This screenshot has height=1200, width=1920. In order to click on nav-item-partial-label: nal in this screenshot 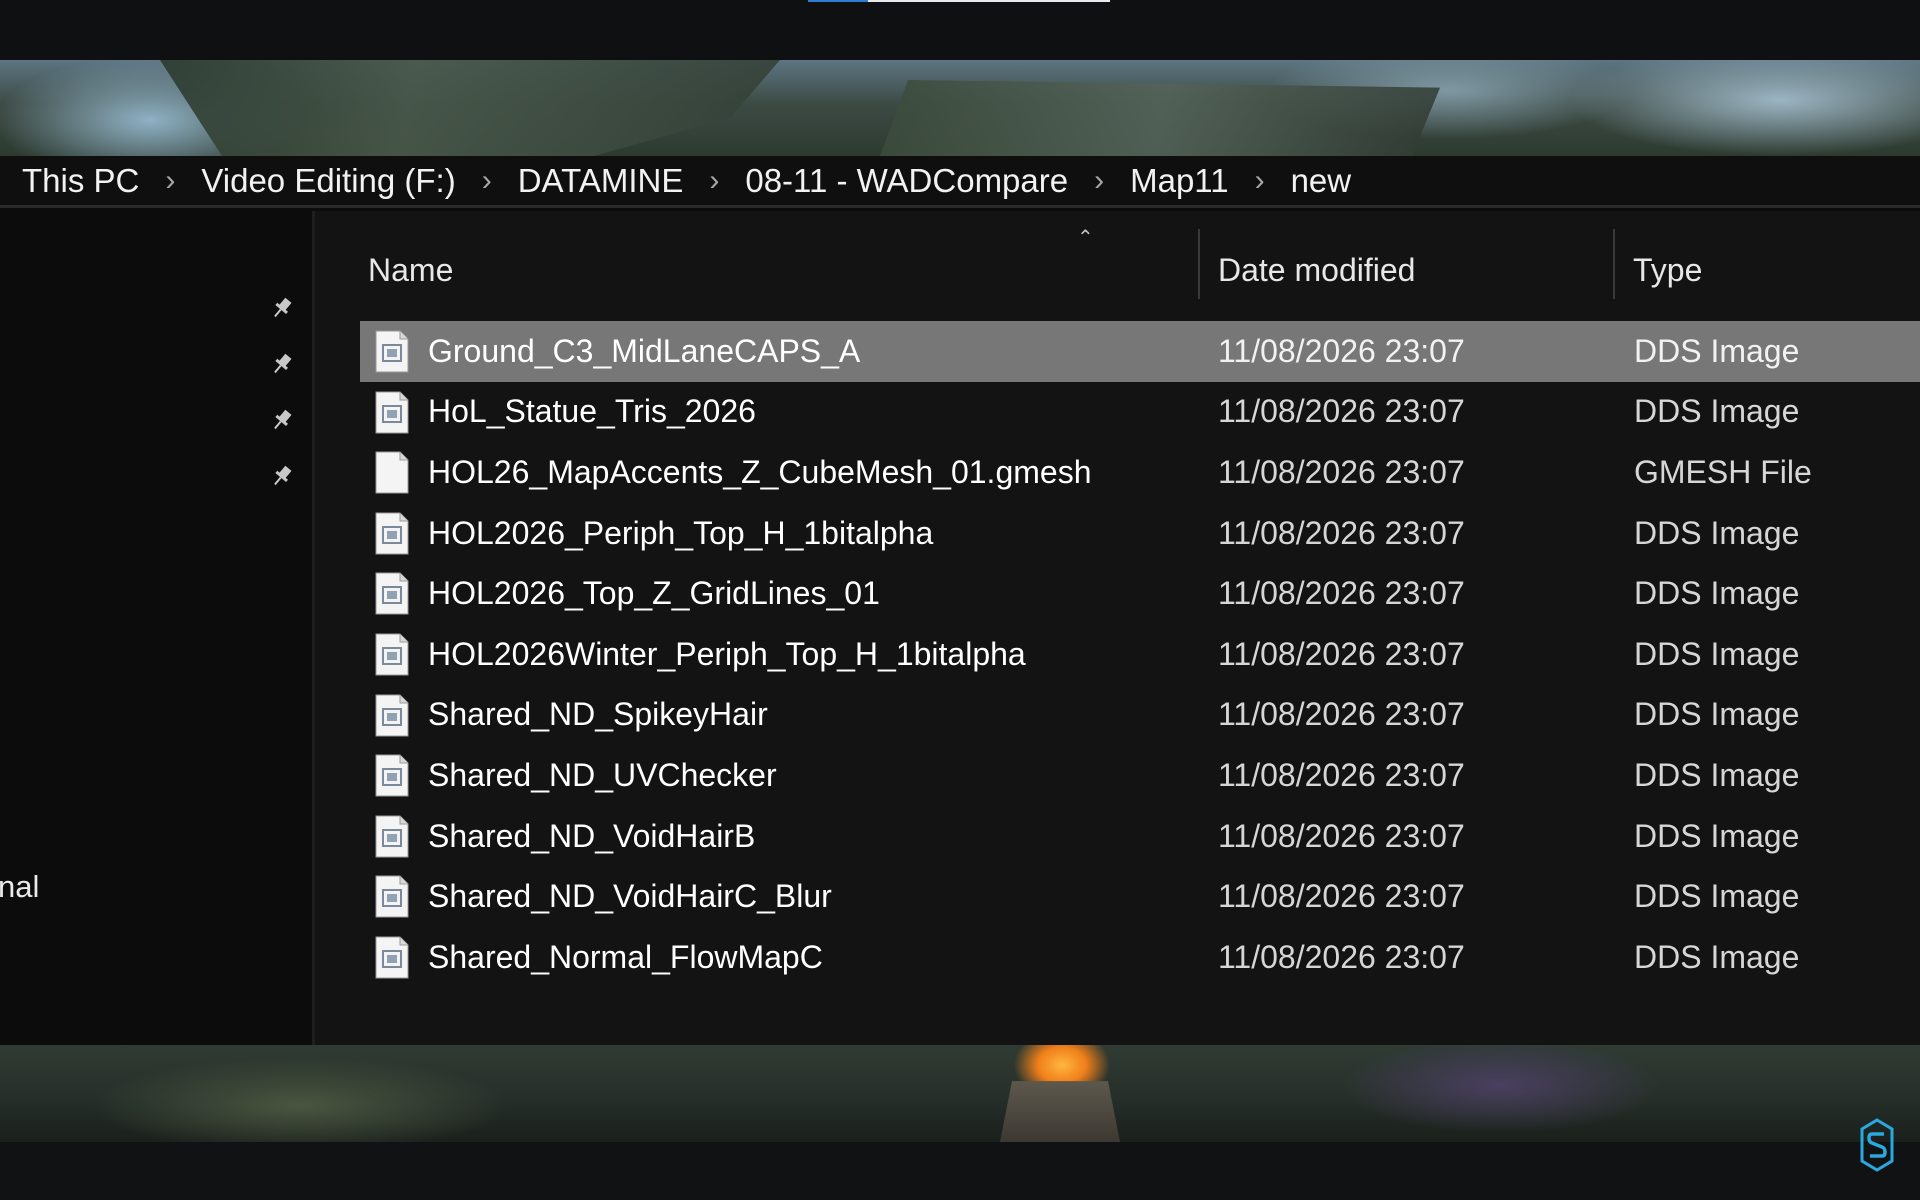, I will do `click(19, 887)`.